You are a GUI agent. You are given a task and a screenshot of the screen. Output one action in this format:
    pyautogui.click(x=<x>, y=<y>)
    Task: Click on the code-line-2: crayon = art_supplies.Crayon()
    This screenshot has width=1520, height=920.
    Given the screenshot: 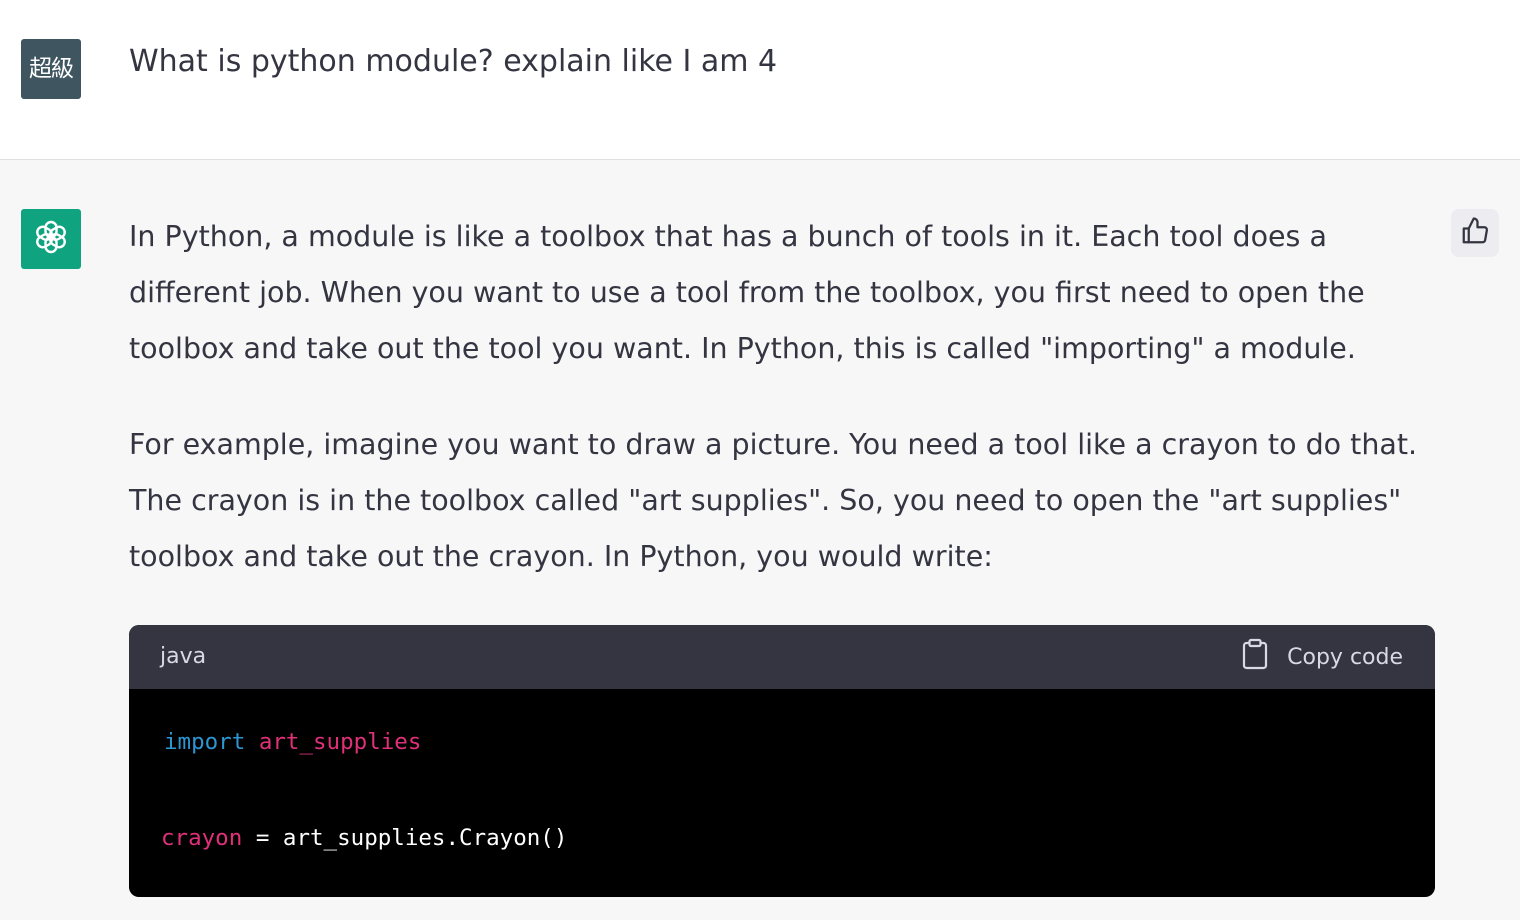 What is the action you would take?
    pyautogui.click(x=364, y=838)
    